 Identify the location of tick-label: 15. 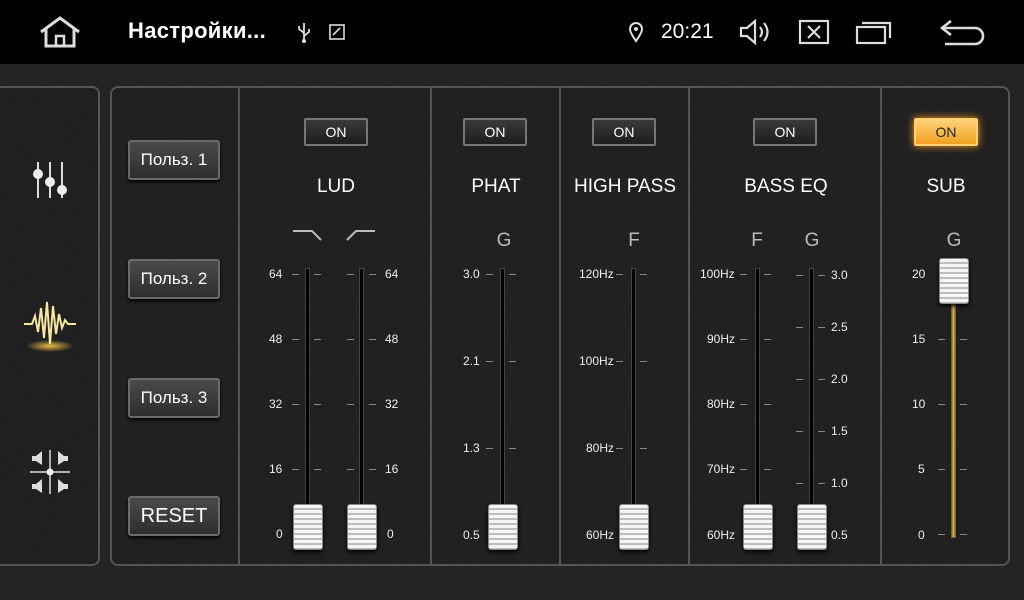
(919, 339).